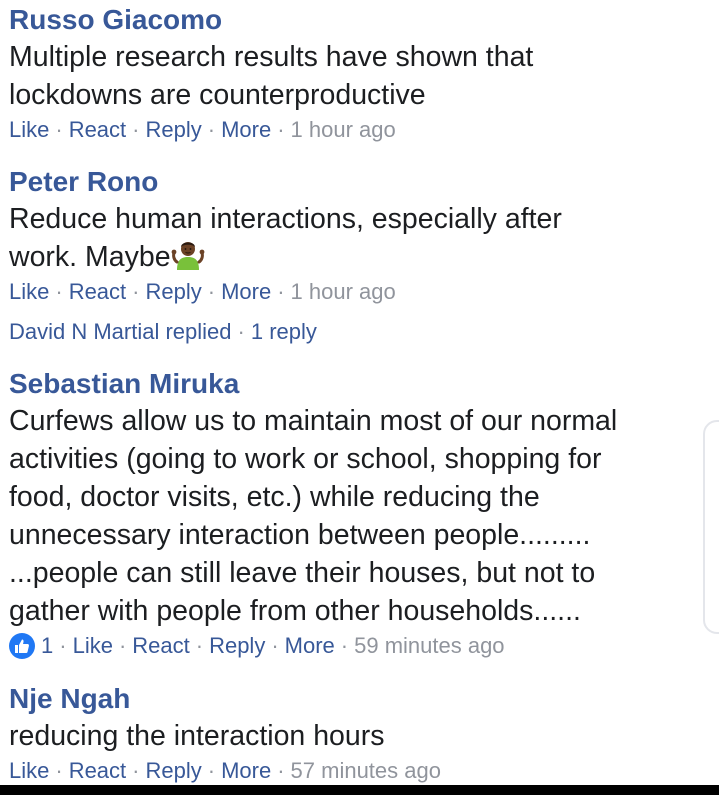  Describe the element at coordinates (188, 255) in the screenshot. I see `person-shrugging-emoji` at that location.